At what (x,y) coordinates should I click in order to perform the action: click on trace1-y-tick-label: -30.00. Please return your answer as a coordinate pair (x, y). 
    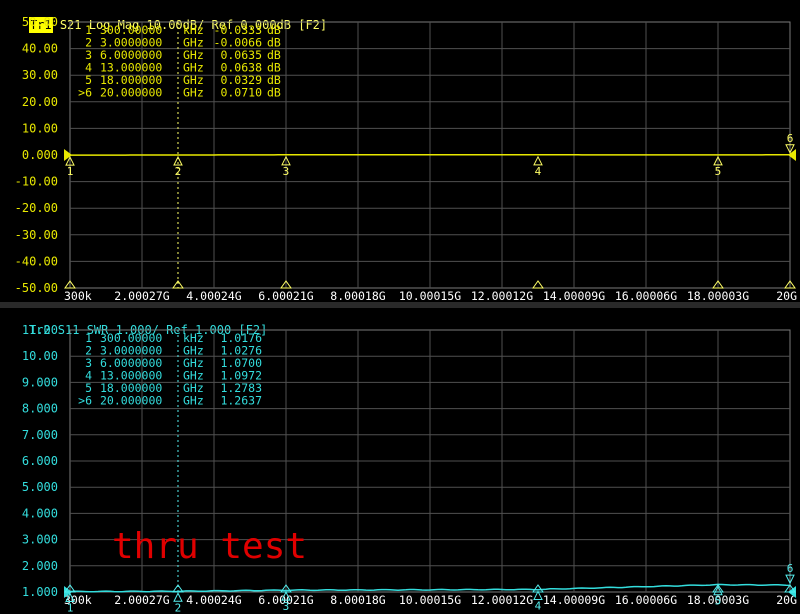
    Looking at the image, I should click on (36, 235).